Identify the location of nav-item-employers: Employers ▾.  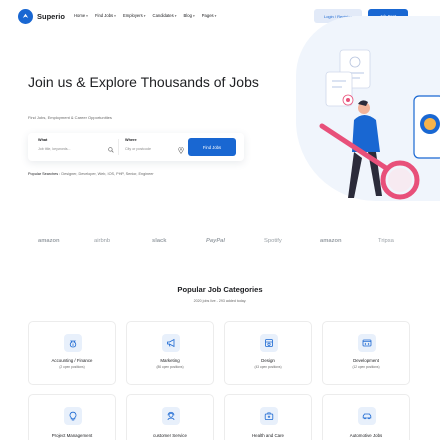
(134, 15).